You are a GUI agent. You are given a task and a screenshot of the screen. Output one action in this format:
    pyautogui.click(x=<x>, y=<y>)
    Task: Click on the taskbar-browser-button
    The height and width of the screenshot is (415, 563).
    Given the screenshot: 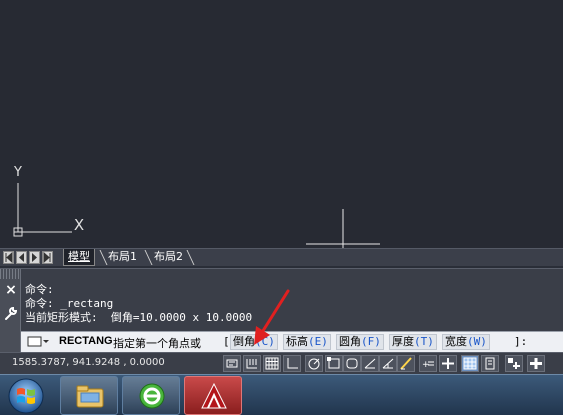 What is the action you would take?
    pyautogui.click(x=151, y=395)
    